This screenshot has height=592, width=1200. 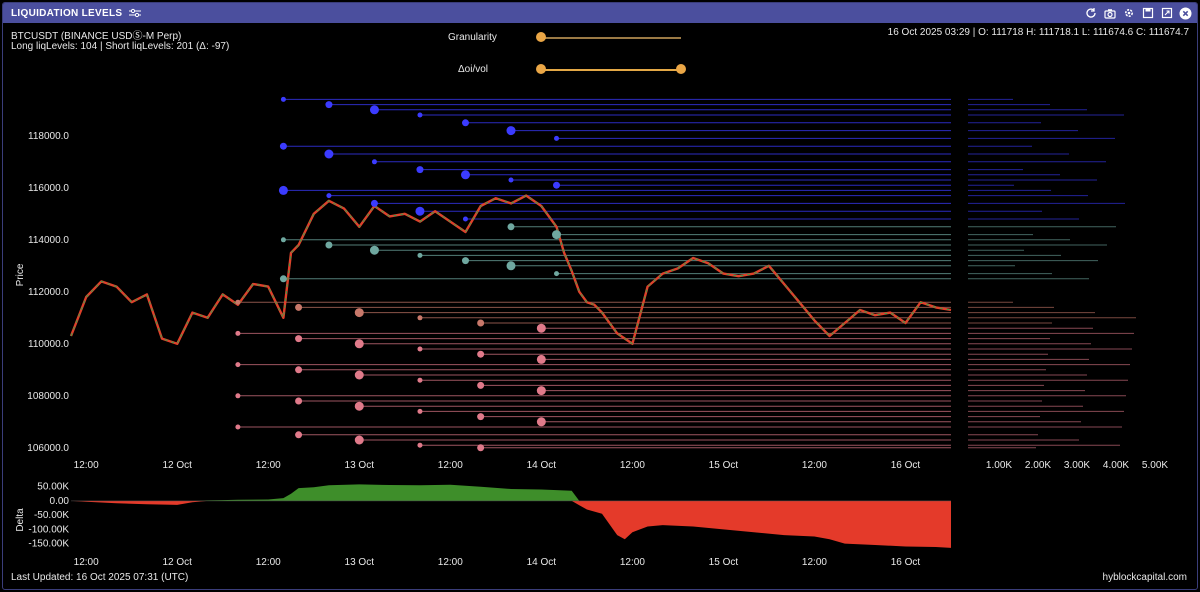 What do you see at coordinates (1145, 577) in the screenshot?
I see `brand-link: hyblockcapital.com` at bounding box center [1145, 577].